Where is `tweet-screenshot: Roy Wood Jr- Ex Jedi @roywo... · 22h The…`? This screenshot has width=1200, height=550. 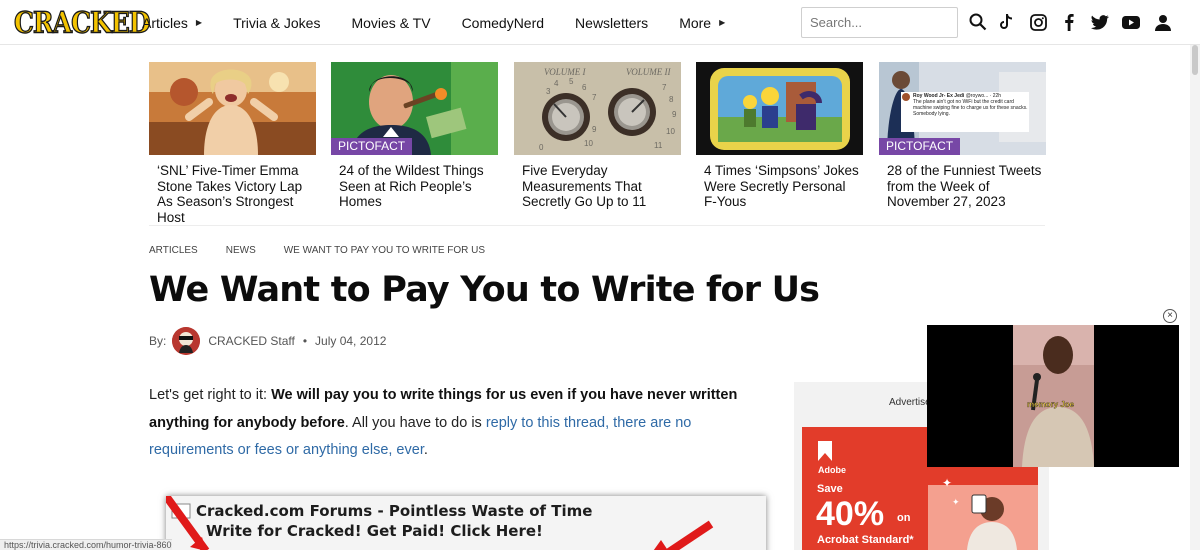
tweet-screenshot: Roy Wood Jr- Ex Jedi @roywo... · 22h The… is located at coordinates (965, 112).